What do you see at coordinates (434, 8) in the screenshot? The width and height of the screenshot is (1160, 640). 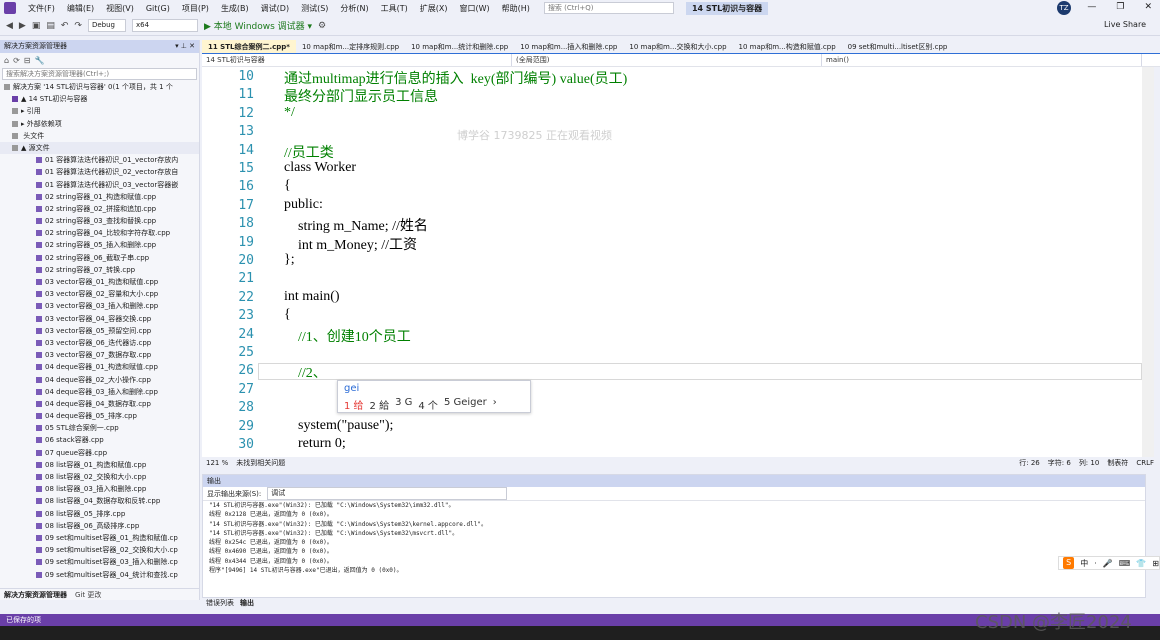 I see `menu-extensions: 扩展(X)` at bounding box center [434, 8].